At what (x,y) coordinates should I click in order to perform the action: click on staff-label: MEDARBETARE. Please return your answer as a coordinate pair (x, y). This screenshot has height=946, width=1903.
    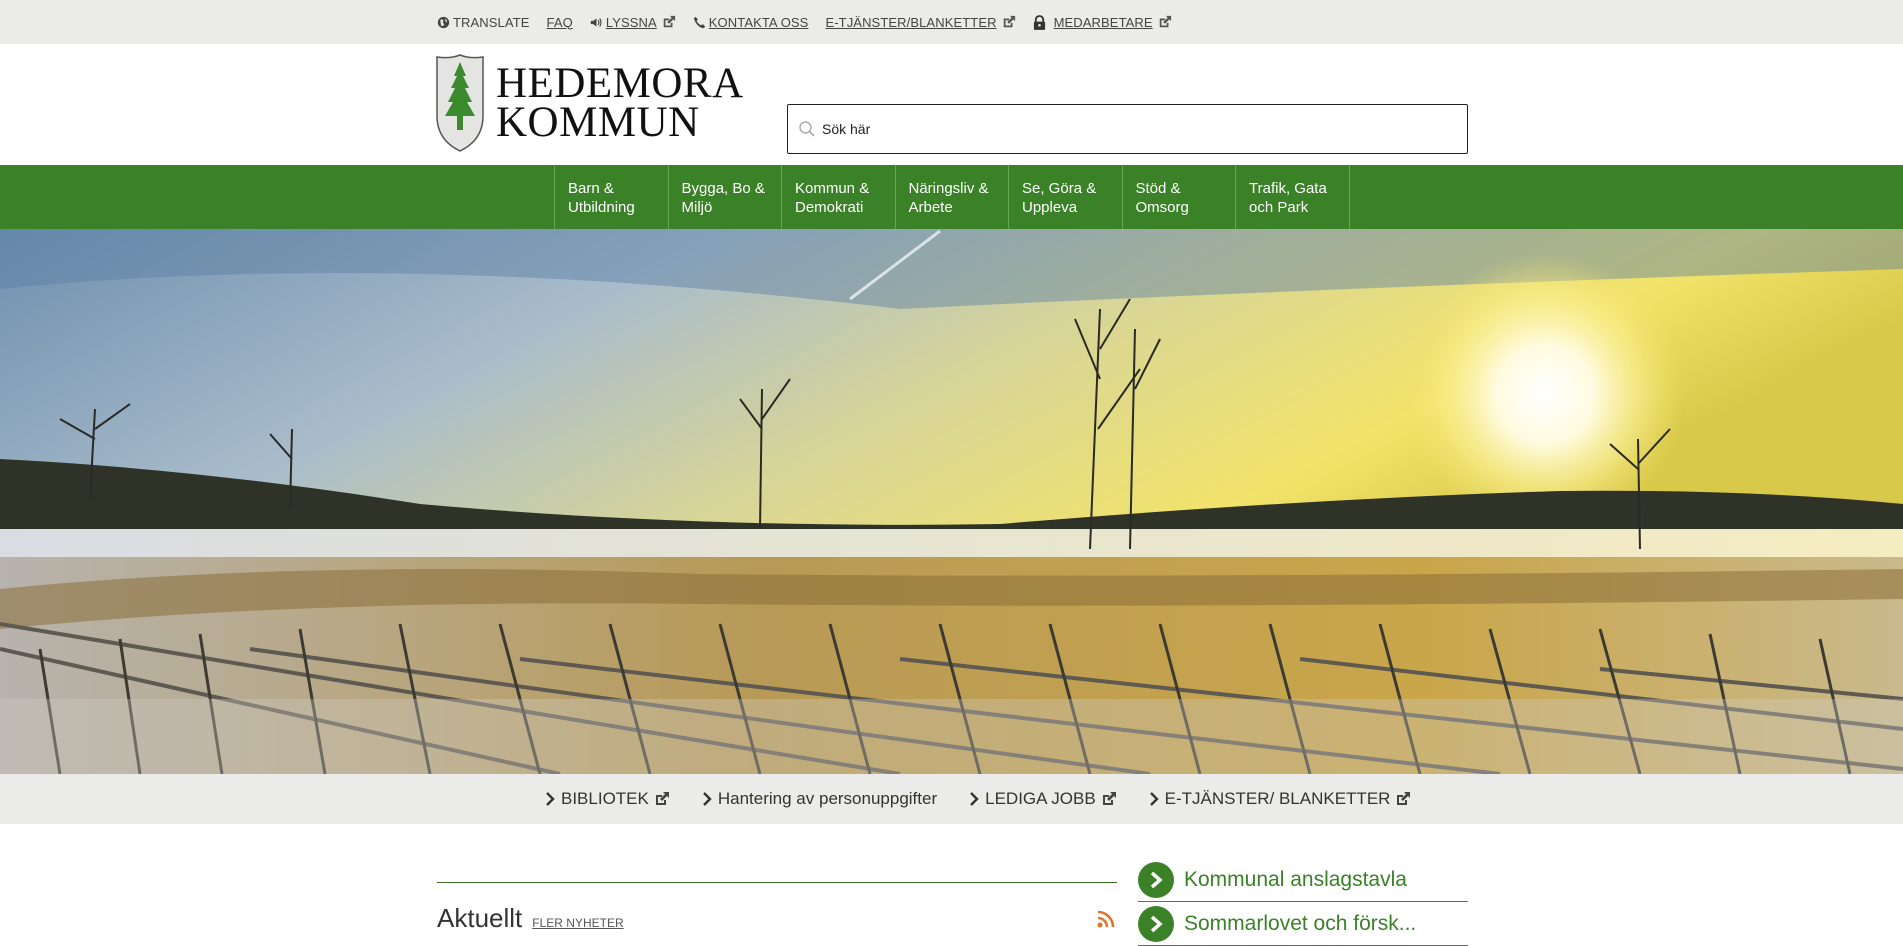
    Looking at the image, I should click on (1103, 22).